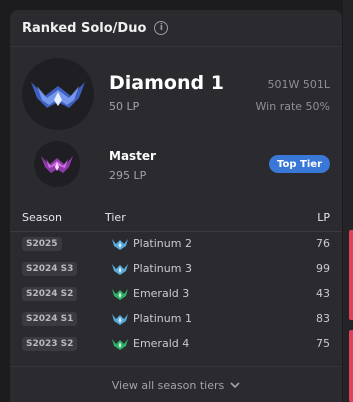  Describe the element at coordinates (182, 166) in the screenshot. I see `peak-rank: Master 295 LP Top Tier` at that location.